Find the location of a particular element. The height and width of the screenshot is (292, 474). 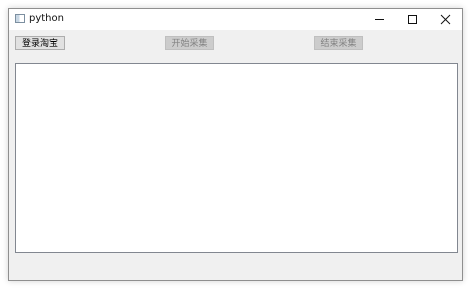

minimize-button is located at coordinates (379, 19).